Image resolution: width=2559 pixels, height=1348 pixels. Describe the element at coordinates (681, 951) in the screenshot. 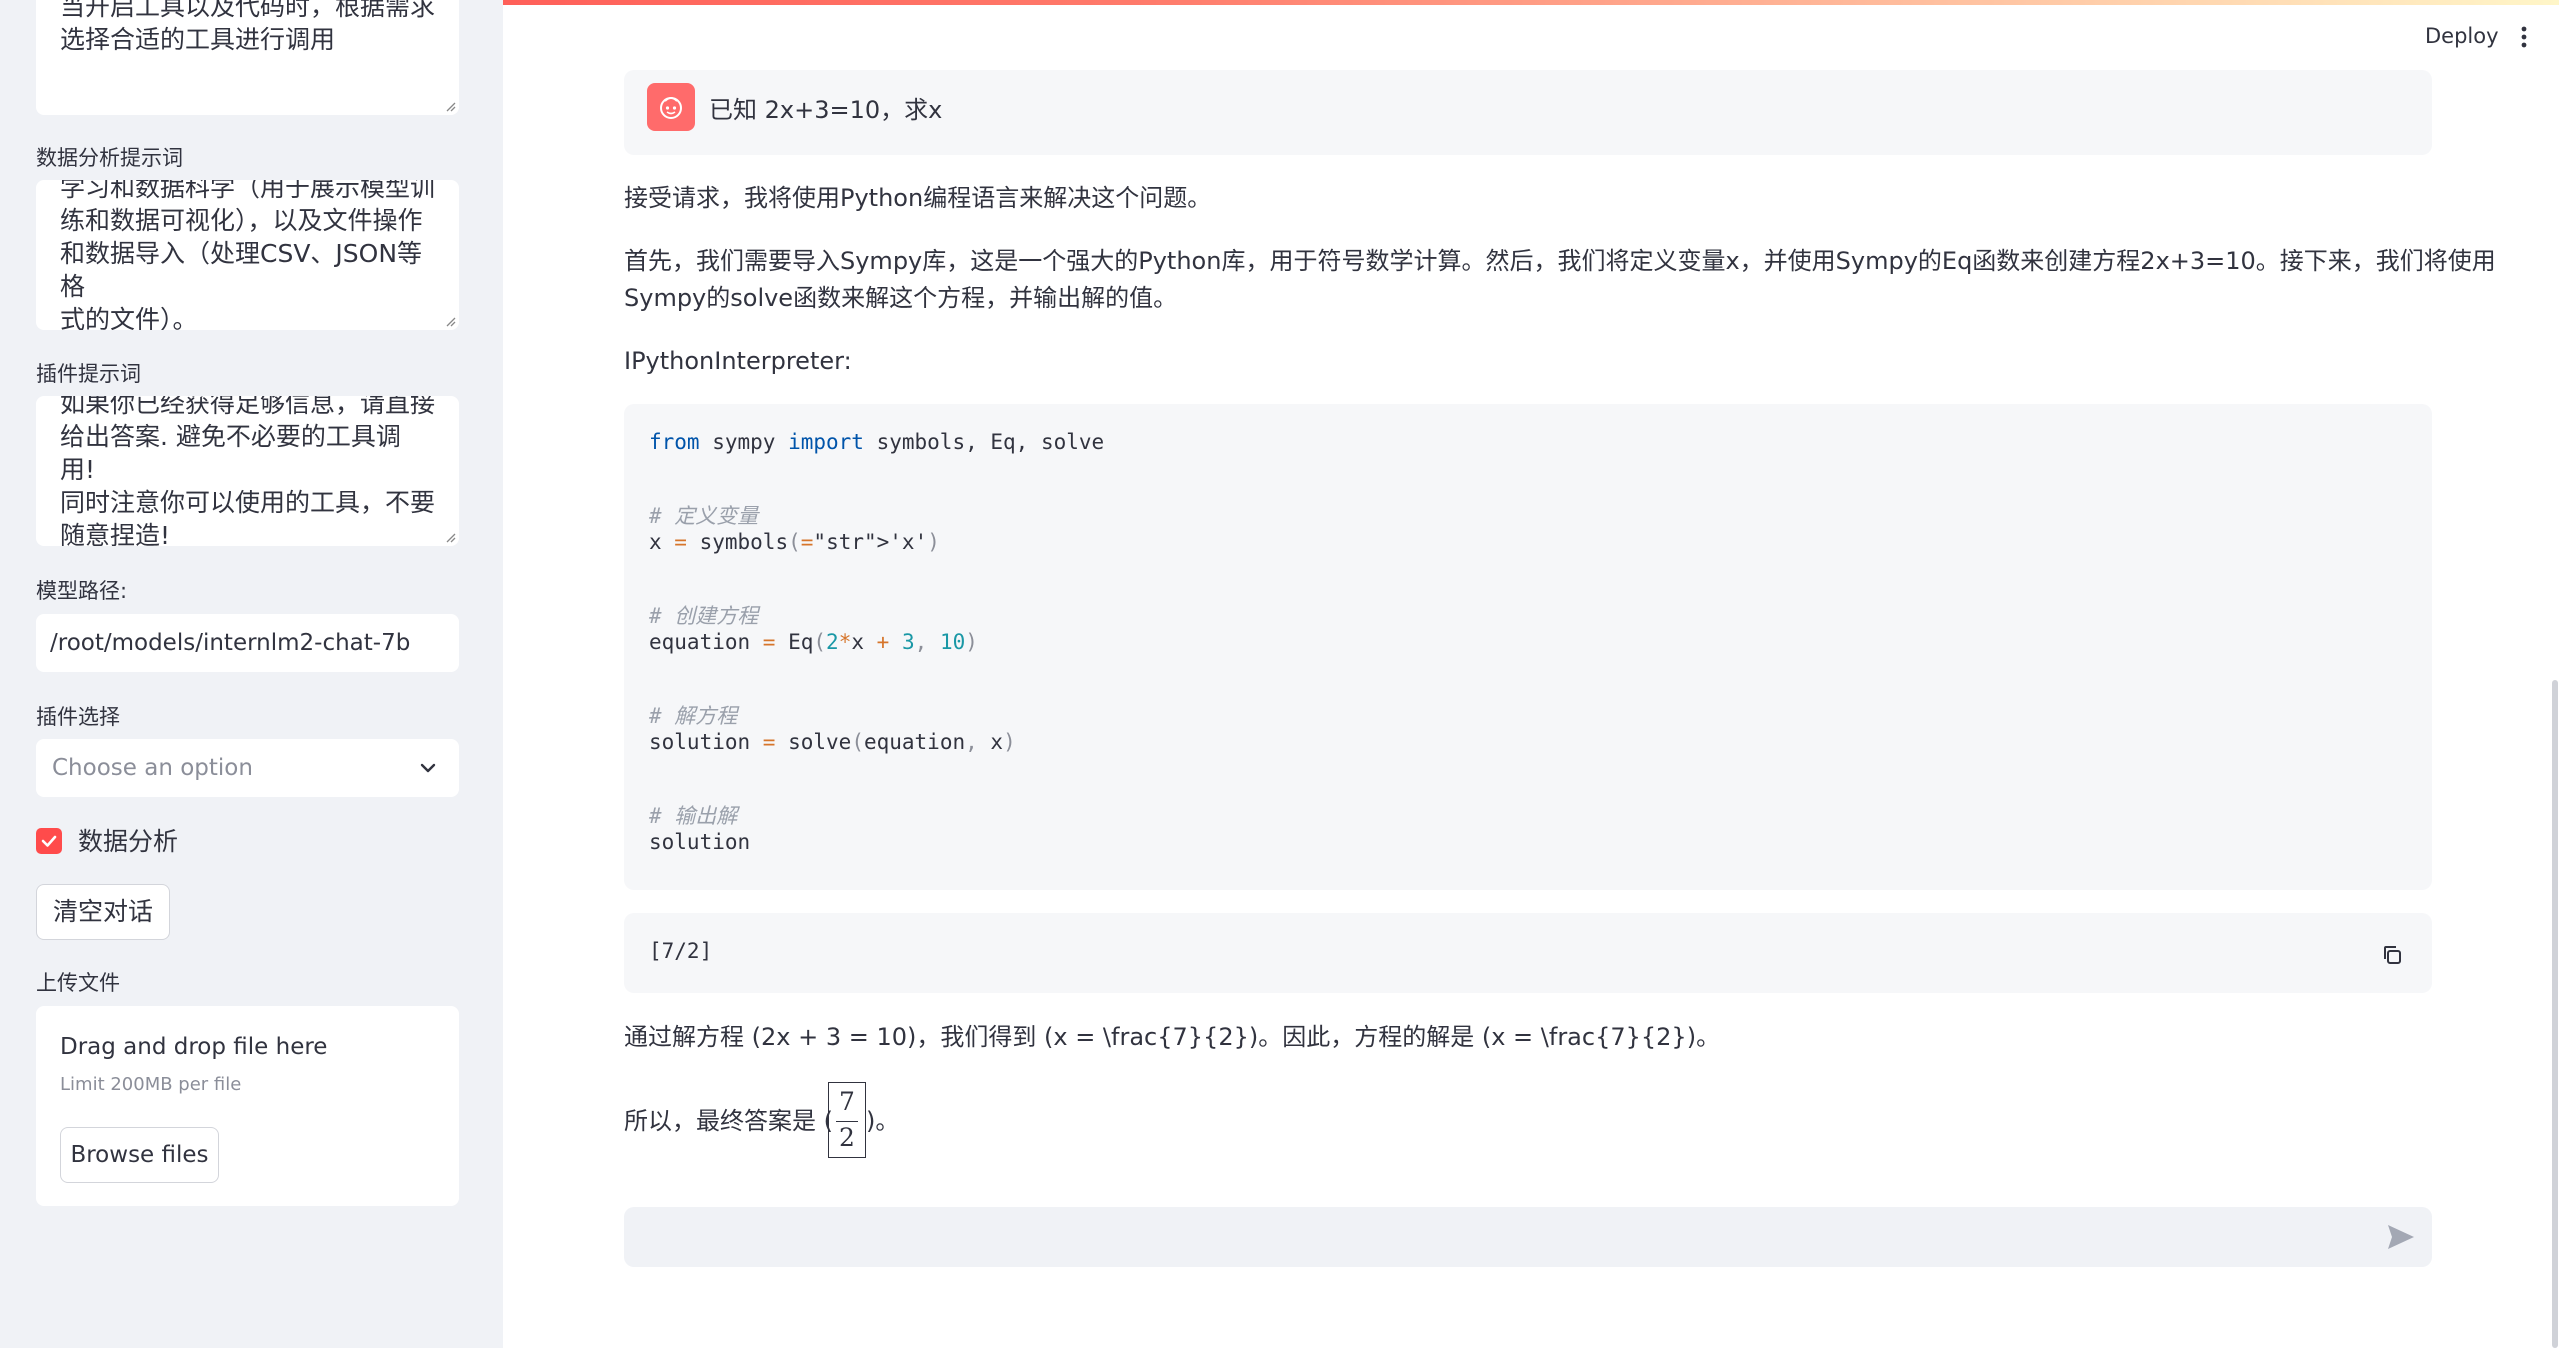

I see `code-output: [7/2]` at that location.